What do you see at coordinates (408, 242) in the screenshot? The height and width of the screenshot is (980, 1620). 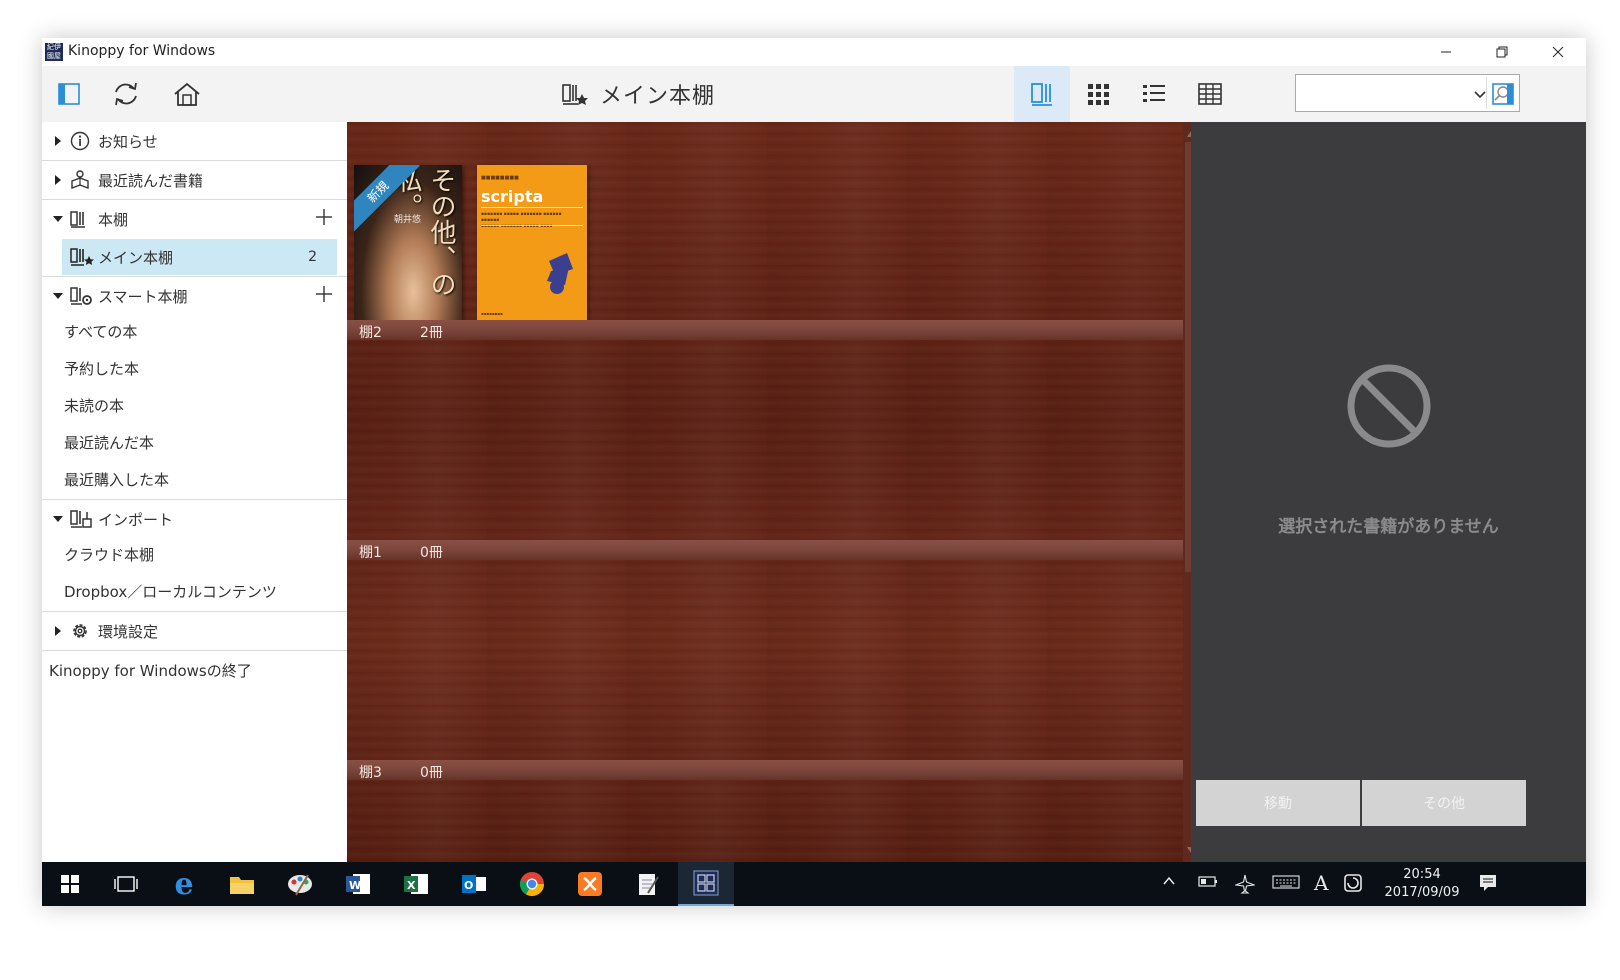 I see `book-cover: その他、の私。 朝井悠 新規` at bounding box center [408, 242].